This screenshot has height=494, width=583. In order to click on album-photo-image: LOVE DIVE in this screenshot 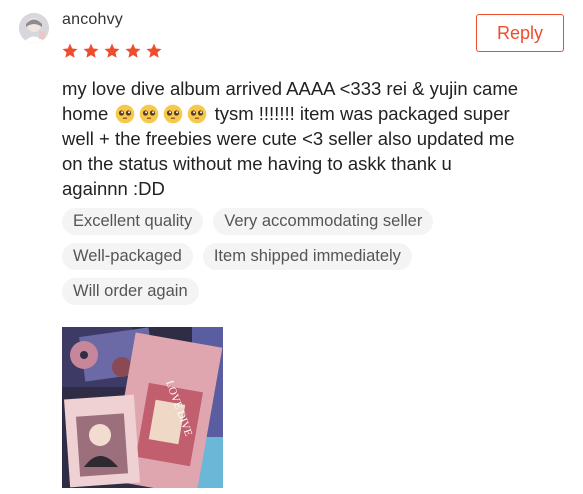, I will do `click(142, 407)`.